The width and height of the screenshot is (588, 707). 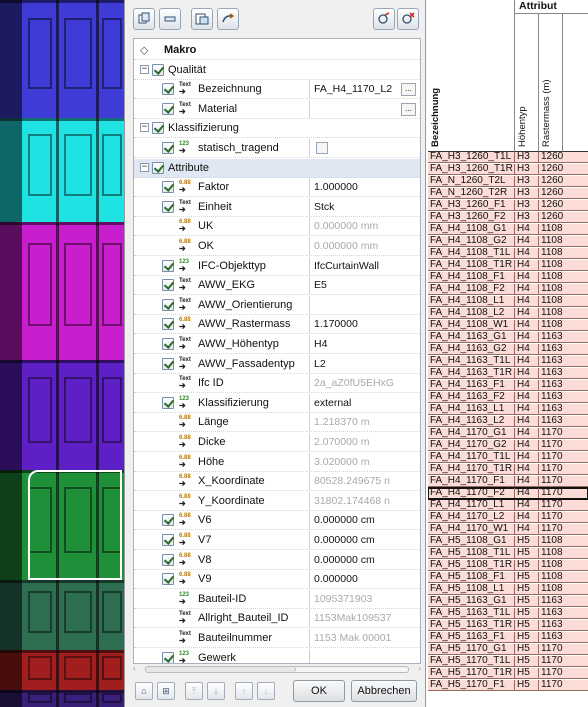 What do you see at coordinates (364, 364) in the screenshot?
I see `attribute-value: L2` at bounding box center [364, 364].